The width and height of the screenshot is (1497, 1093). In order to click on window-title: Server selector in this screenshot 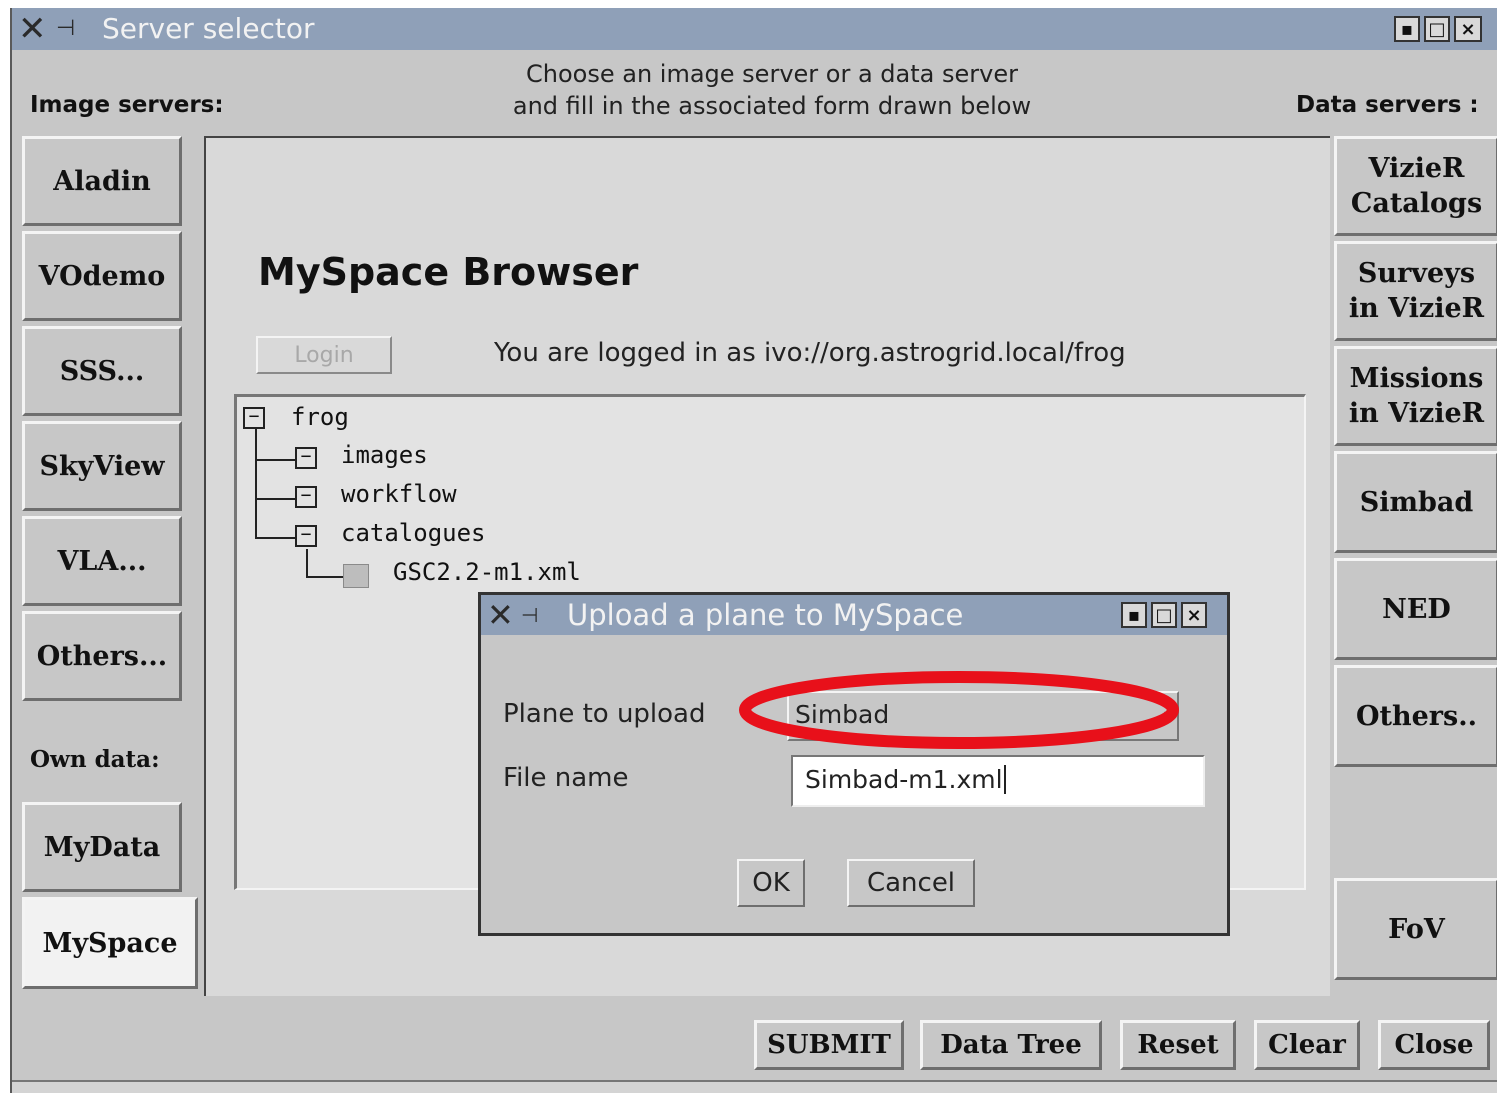, I will do `click(208, 28)`.